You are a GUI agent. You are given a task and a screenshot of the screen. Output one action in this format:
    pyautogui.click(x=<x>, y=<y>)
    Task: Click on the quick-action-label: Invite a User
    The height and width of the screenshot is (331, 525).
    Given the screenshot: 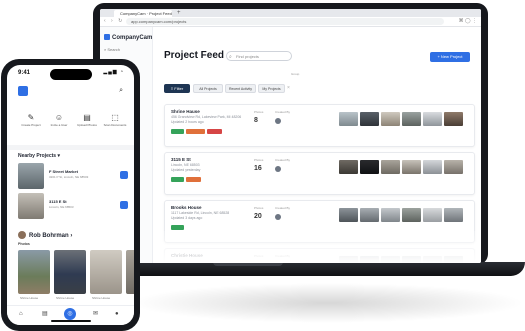 What is the action you would take?
    pyautogui.click(x=59, y=125)
    